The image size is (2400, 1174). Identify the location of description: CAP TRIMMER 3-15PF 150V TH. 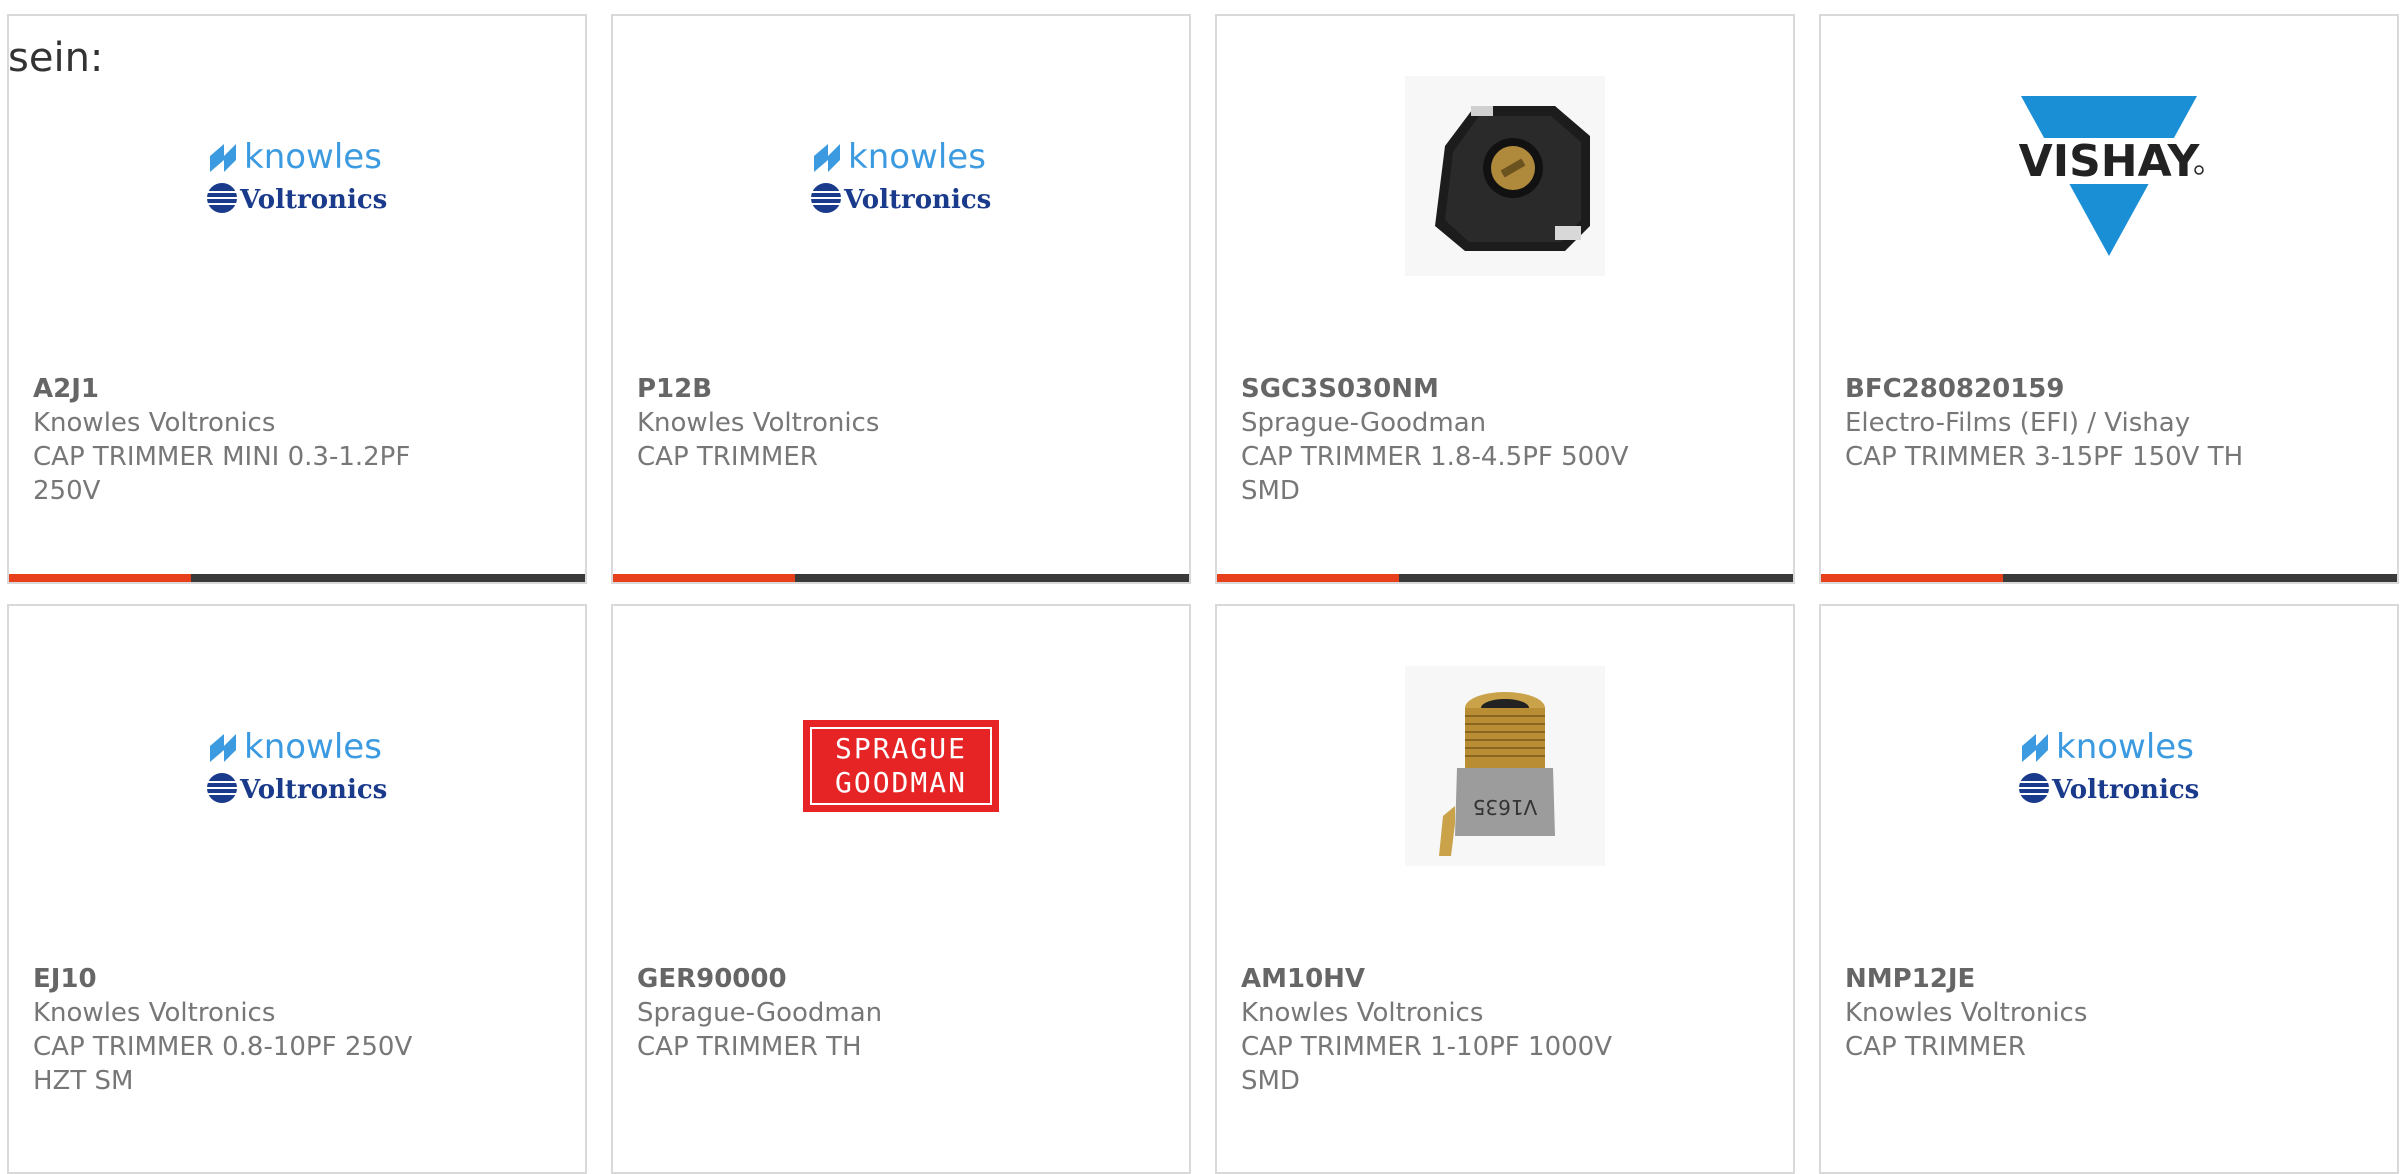
(2044, 457).